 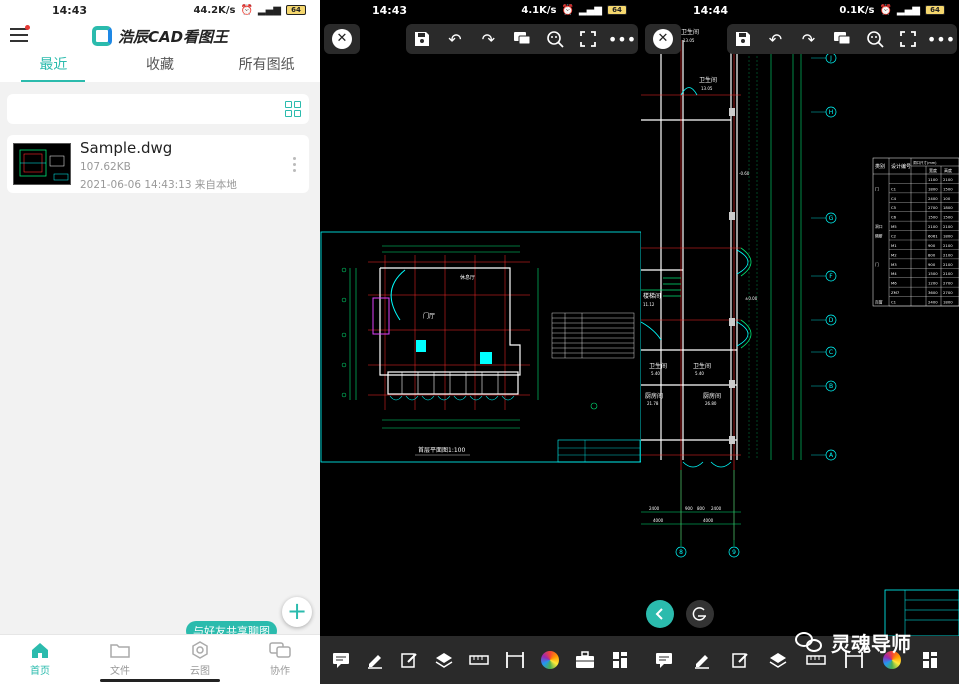 I want to click on ruler-icon, so click(x=478, y=660).